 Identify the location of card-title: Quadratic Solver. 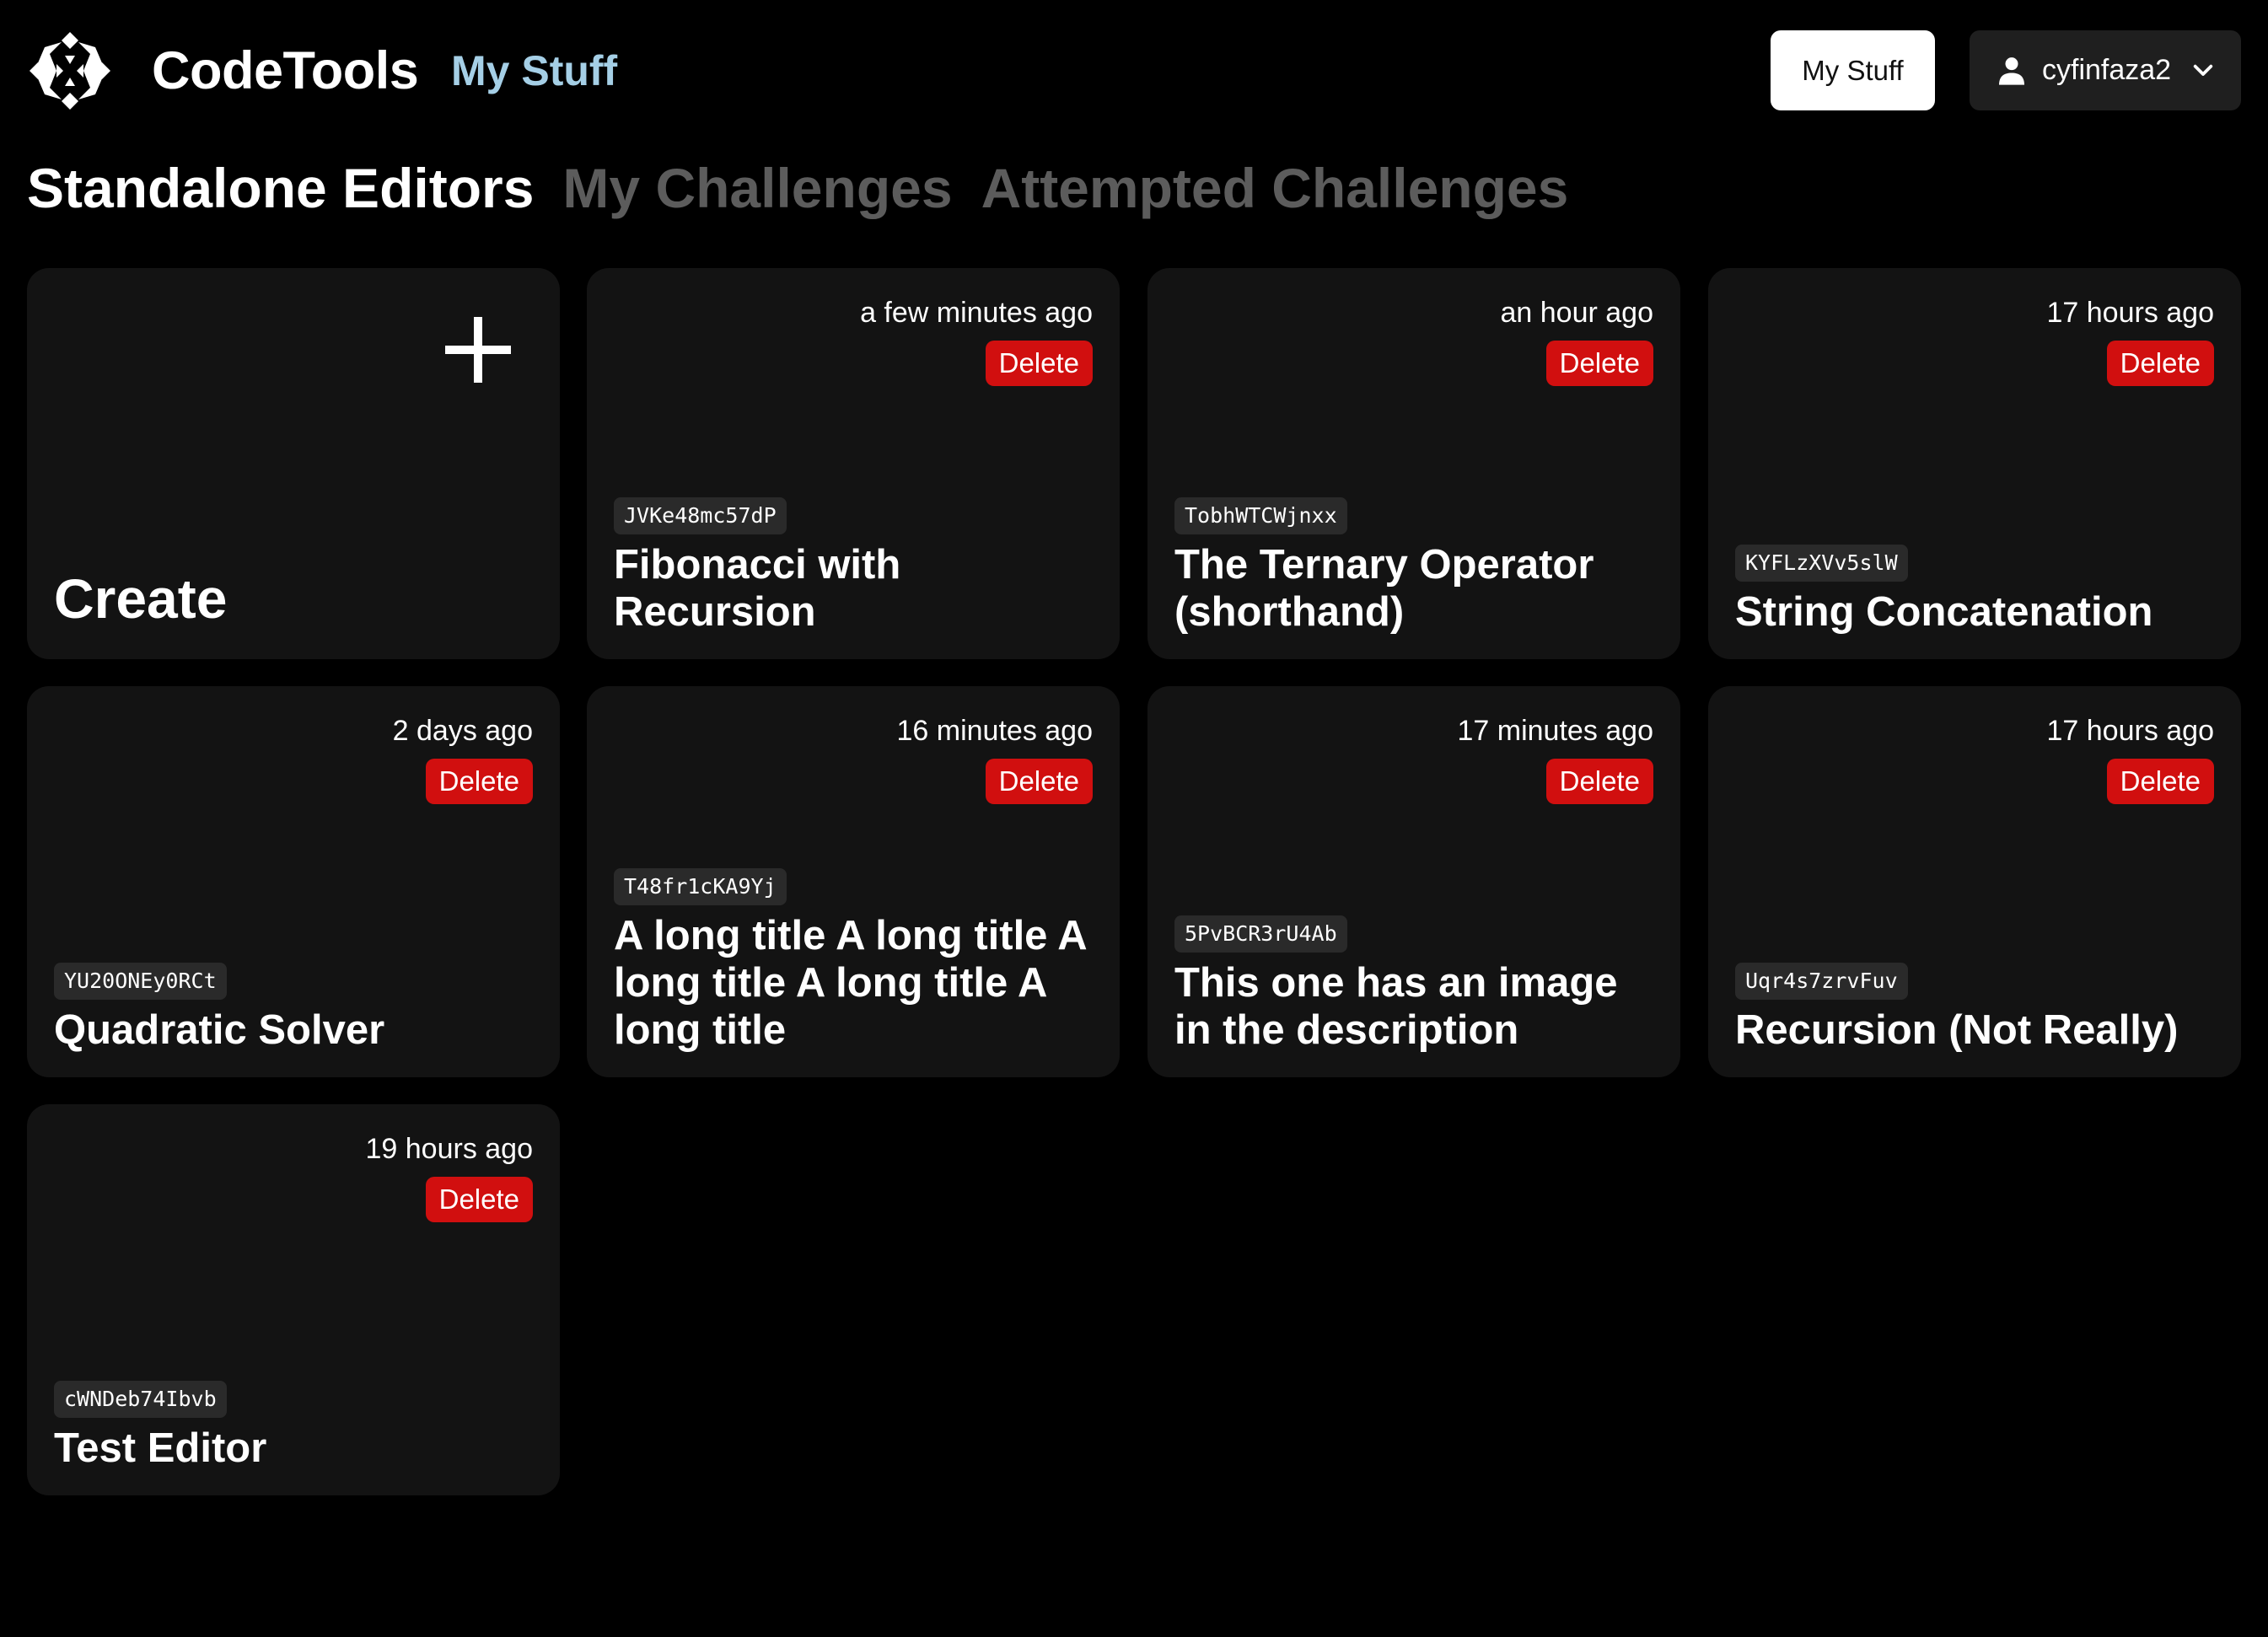
(219, 1030).